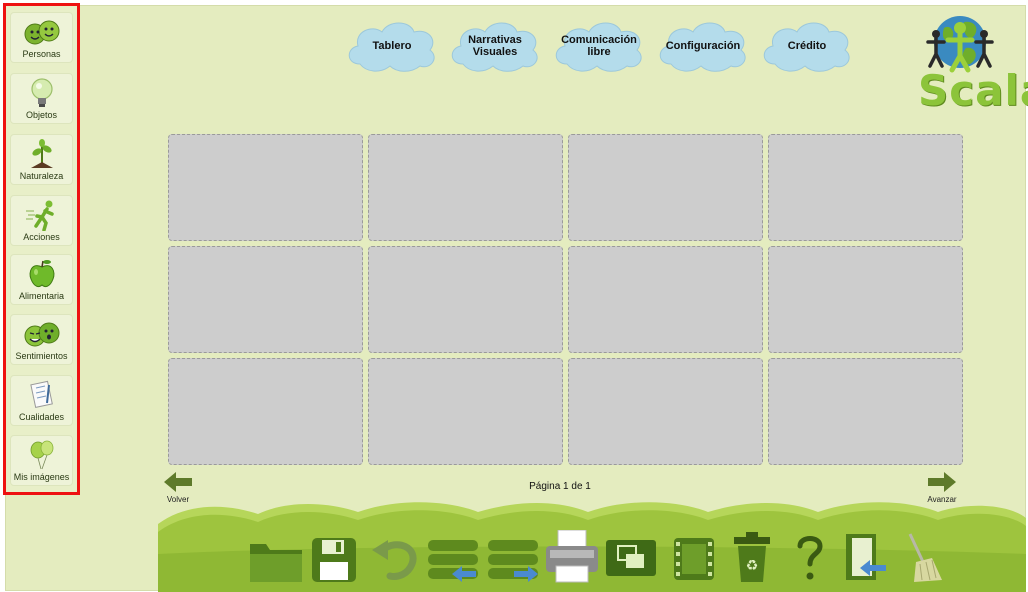 The height and width of the screenshot is (592, 1028). I want to click on open-folder-button, so click(276, 557).